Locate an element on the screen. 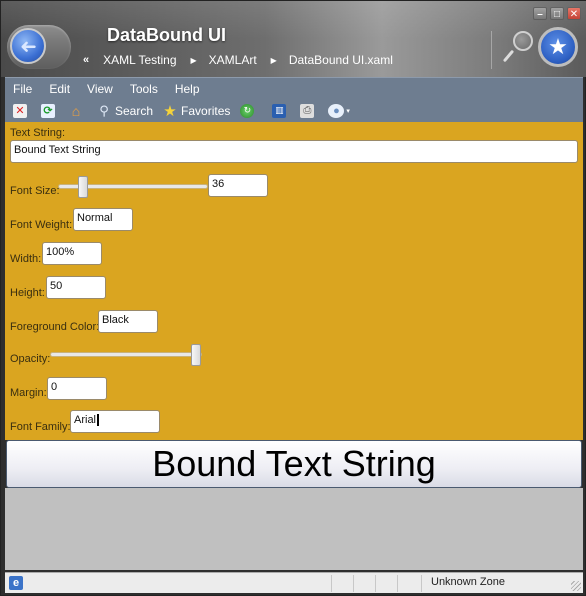  menu-edit: Edit is located at coordinates (59, 89).